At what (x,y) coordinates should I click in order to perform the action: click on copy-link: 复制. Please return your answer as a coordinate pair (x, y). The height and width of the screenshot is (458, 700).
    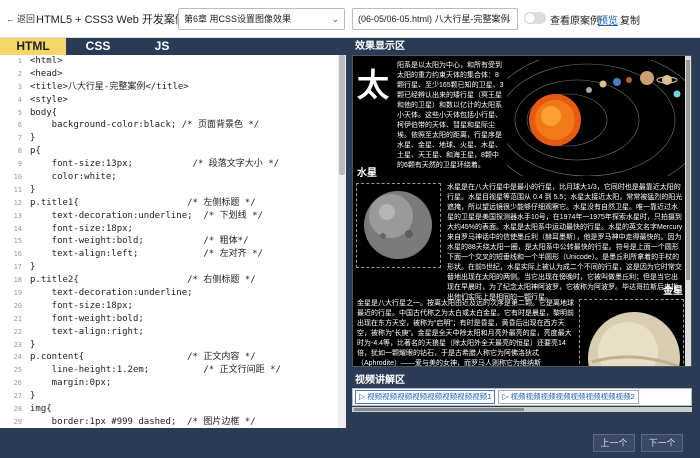
    Looking at the image, I should click on (630, 19).